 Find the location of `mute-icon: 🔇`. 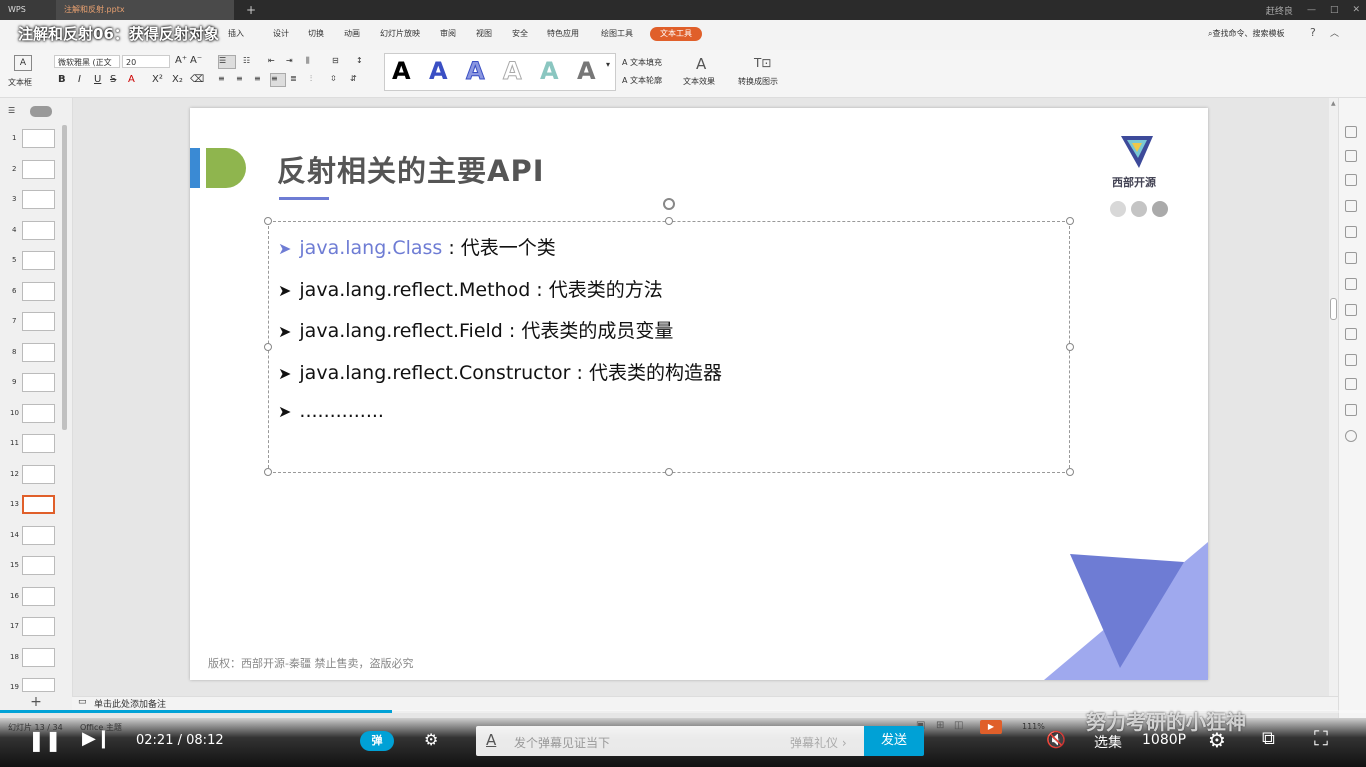

mute-icon: 🔇 is located at coordinates (1056, 739).